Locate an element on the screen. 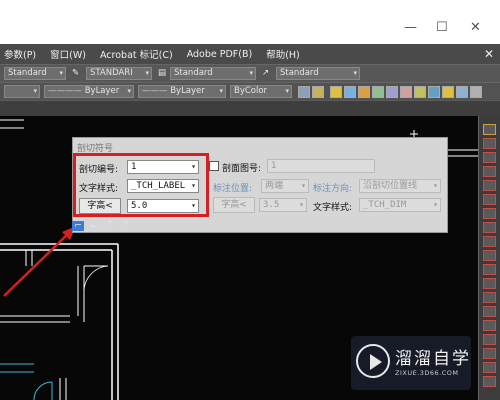 This screenshot has height=400, width=500. tool-icon-b is located at coordinates (392, 92).